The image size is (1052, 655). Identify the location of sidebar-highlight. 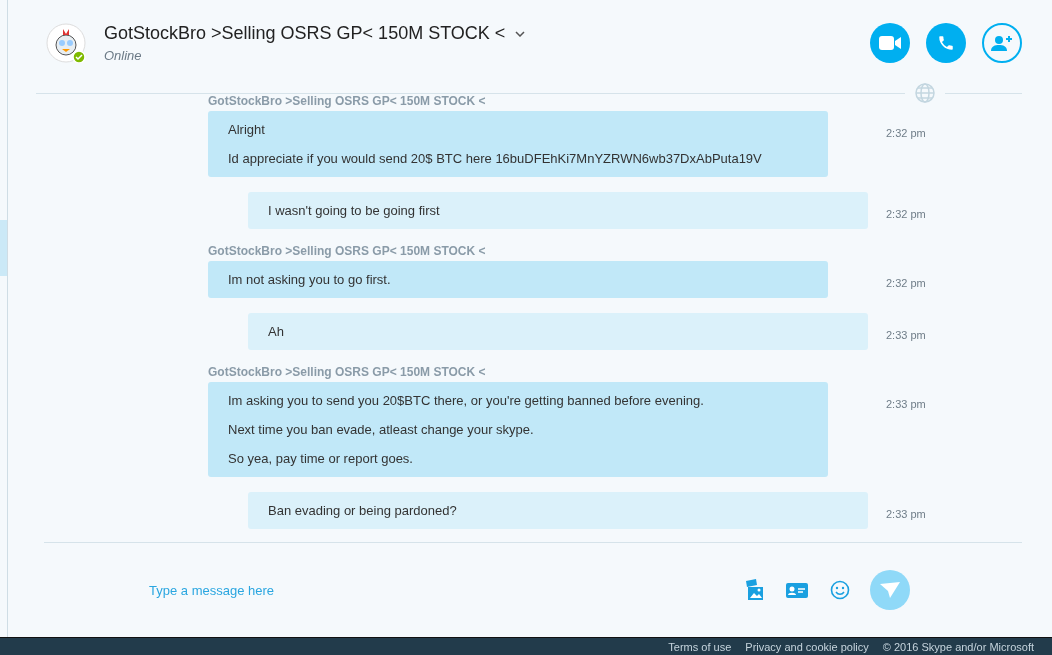
(3, 248).